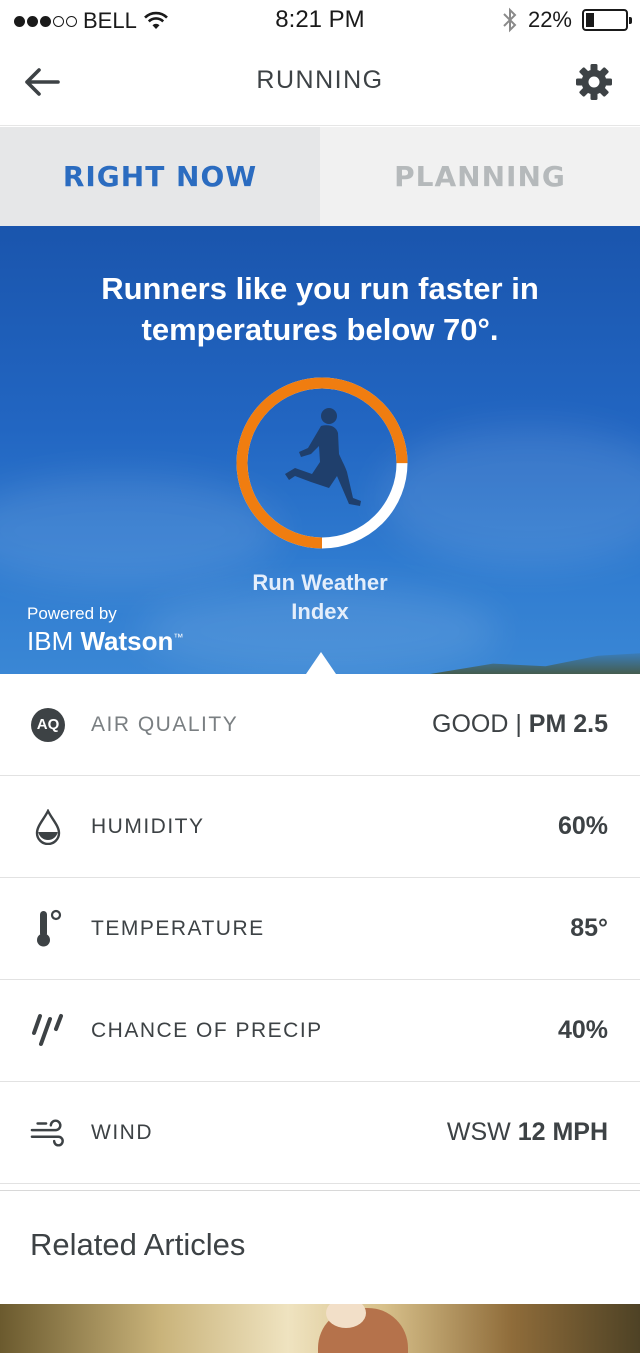 This screenshot has height=1353, width=640. I want to click on metric-value: 85°, so click(589, 928).